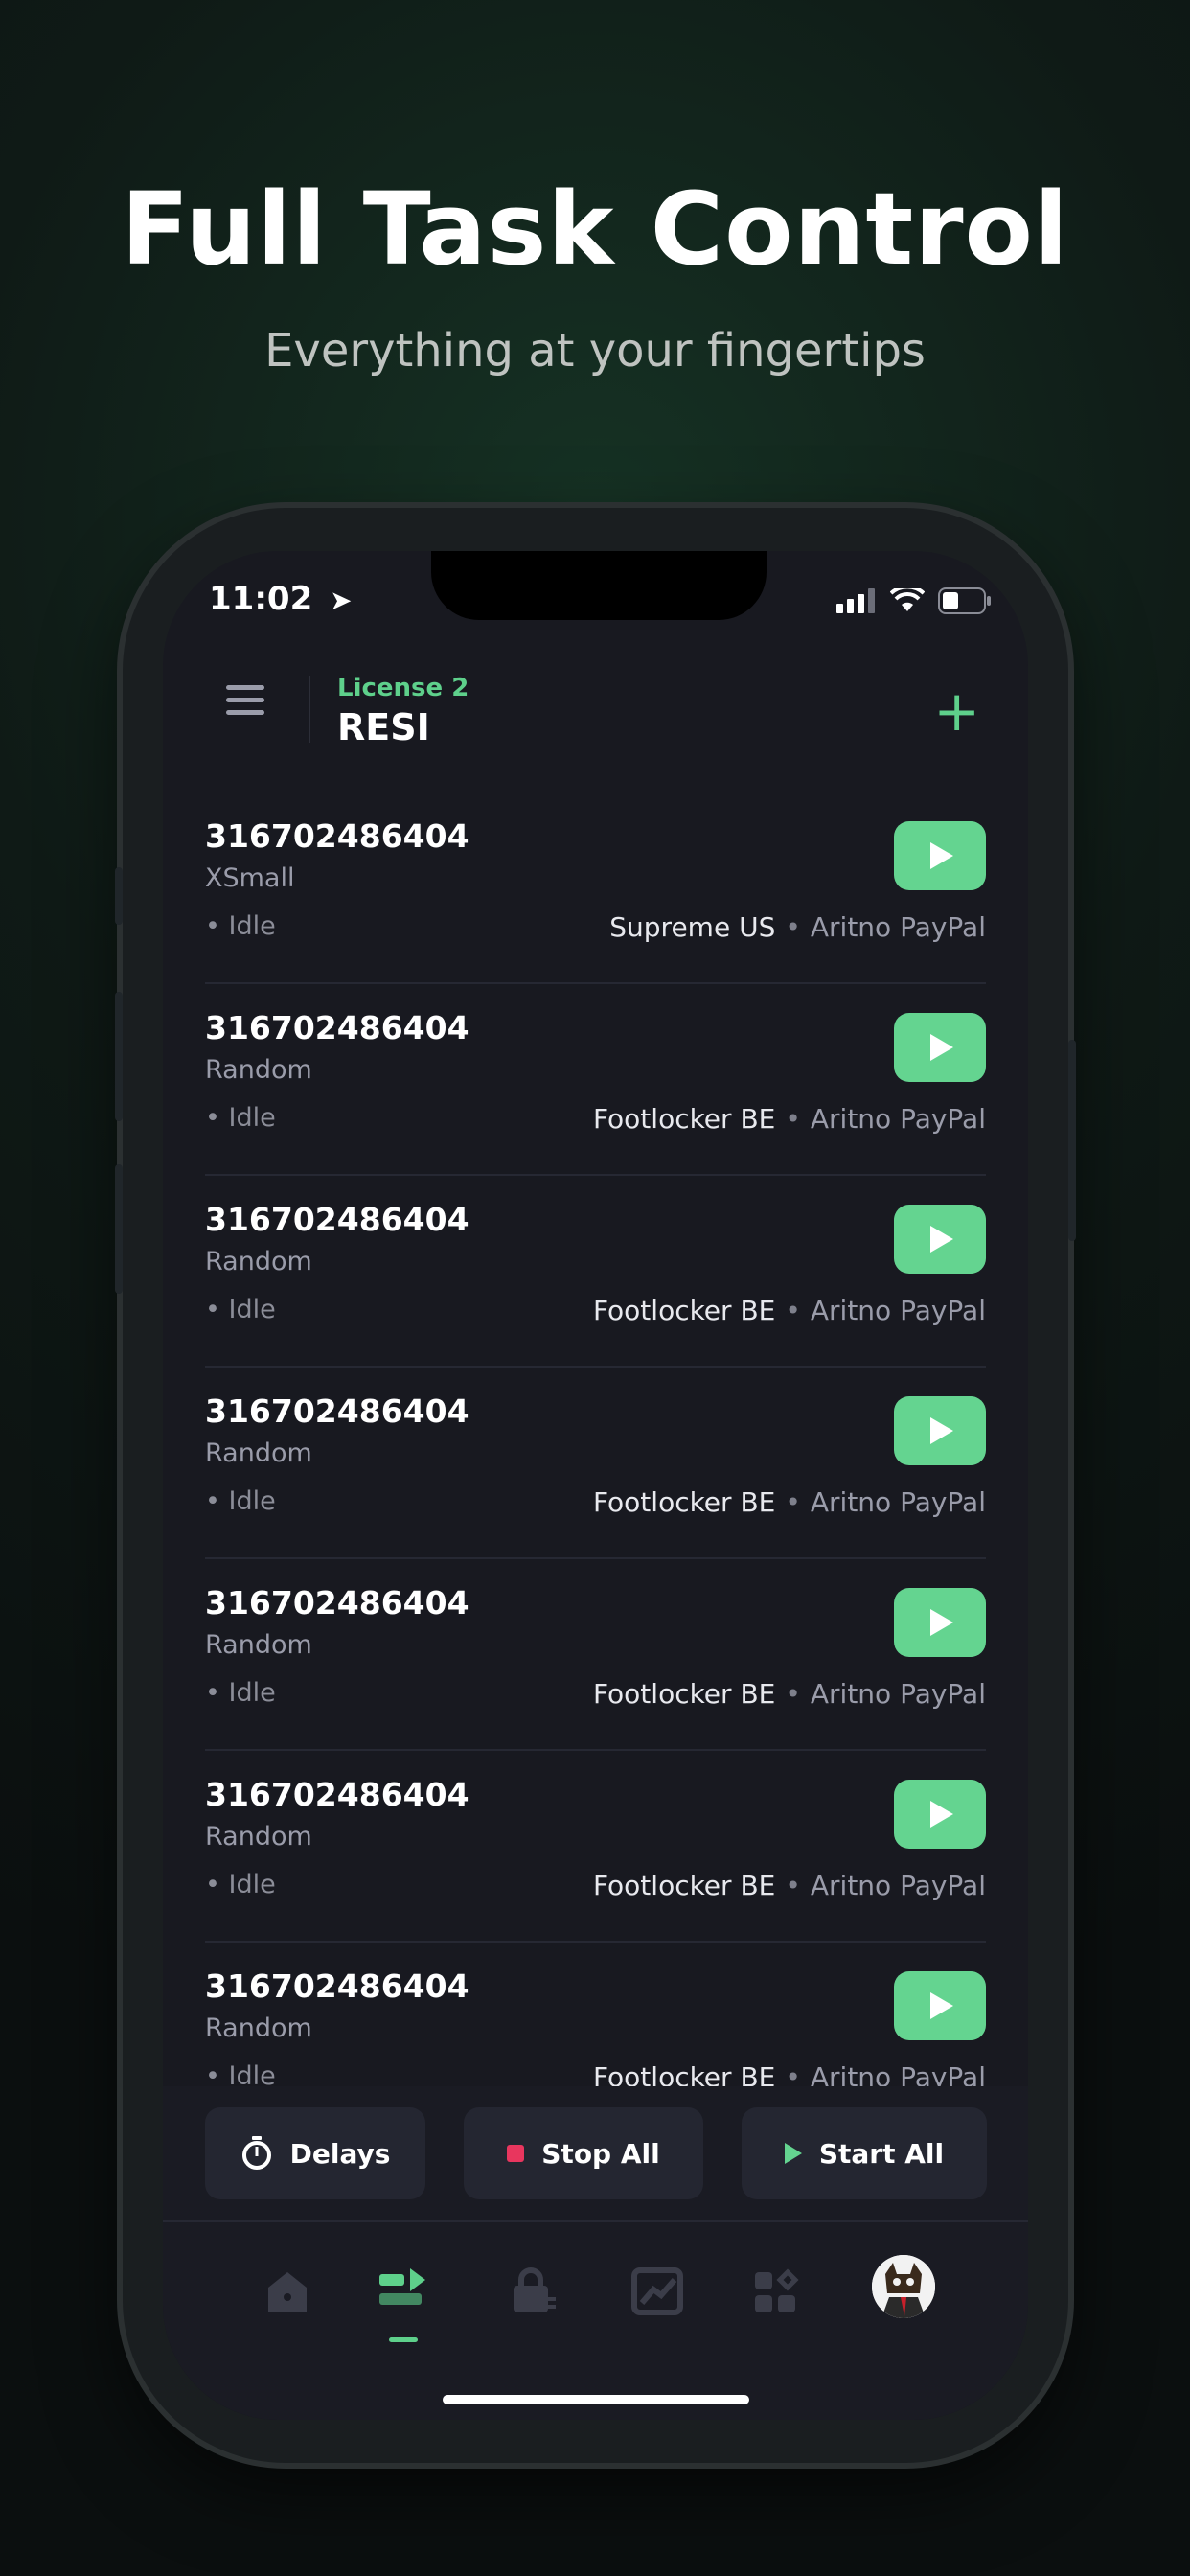  What do you see at coordinates (402, 2286) in the screenshot?
I see `tasks-icon` at bounding box center [402, 2286].